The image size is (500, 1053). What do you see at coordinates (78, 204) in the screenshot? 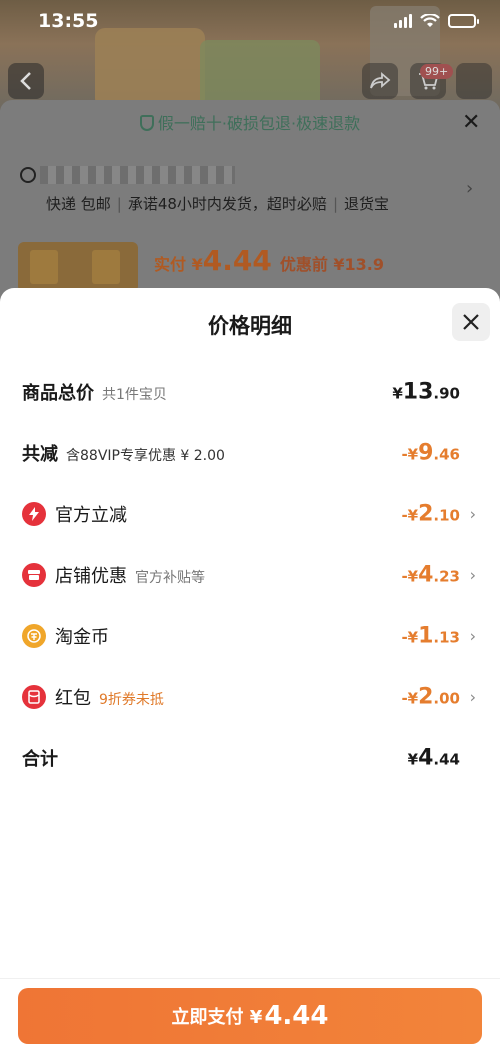
I see `delivery-method: 快递 包邮` at bounding box center [78, 204].